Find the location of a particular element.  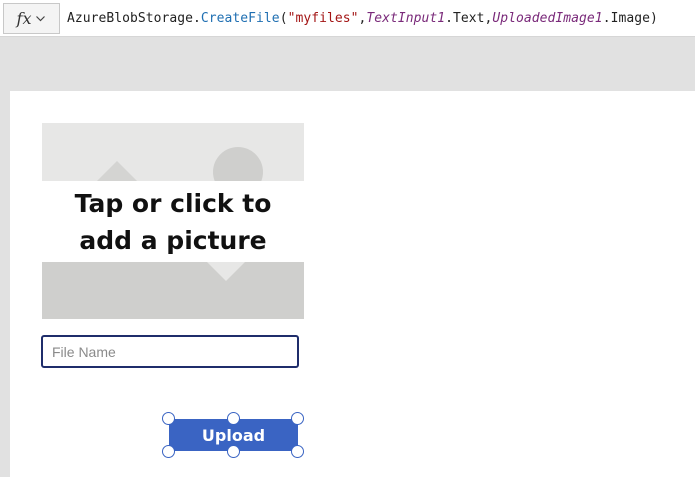

formula-token-string: "myfiles" is located at coordinates (323, 18).